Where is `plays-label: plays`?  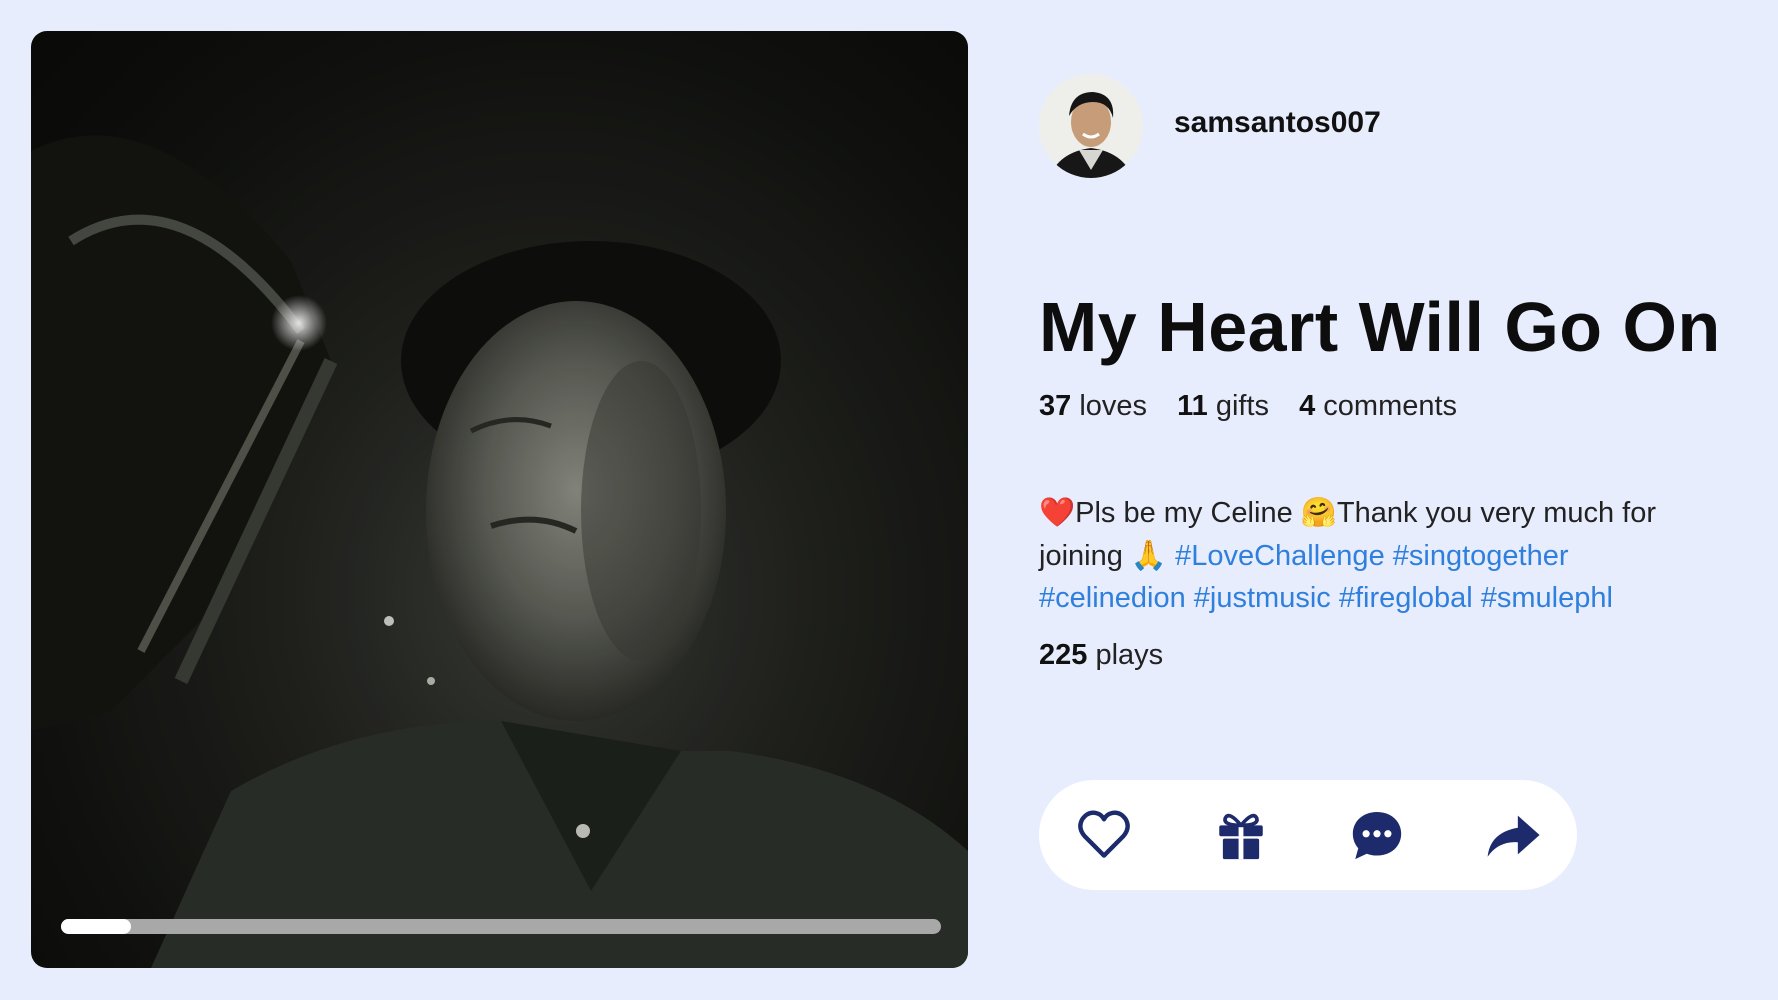 plays-label: plays is located at coordinates (1129, 655).